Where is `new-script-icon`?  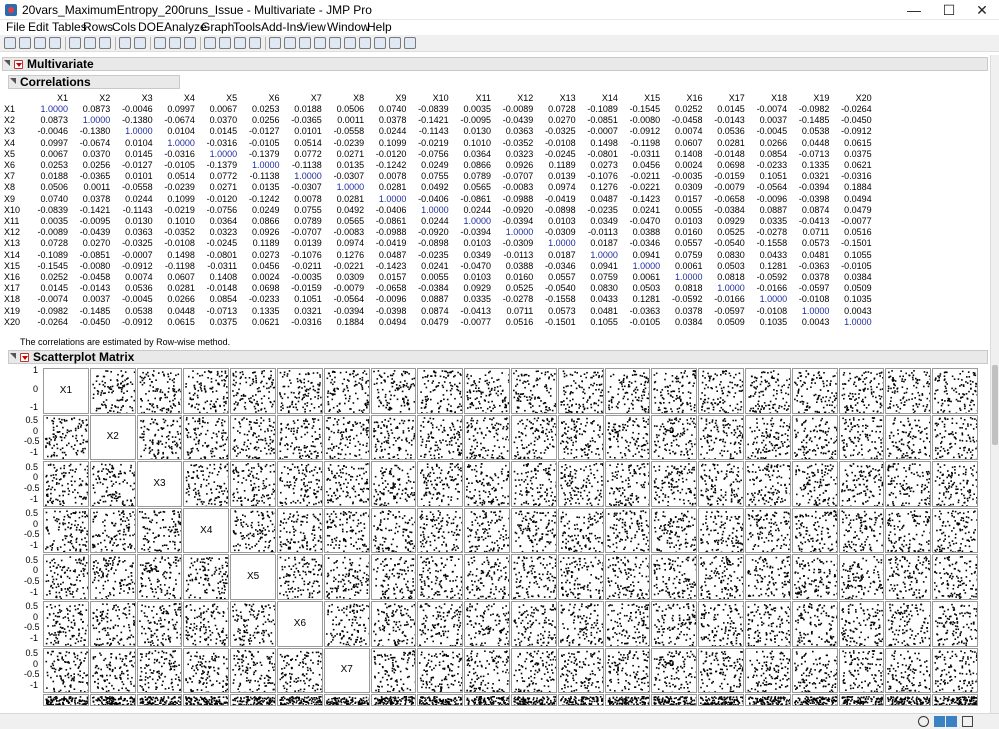 new-script-icon is located at coordinates (25, 43).